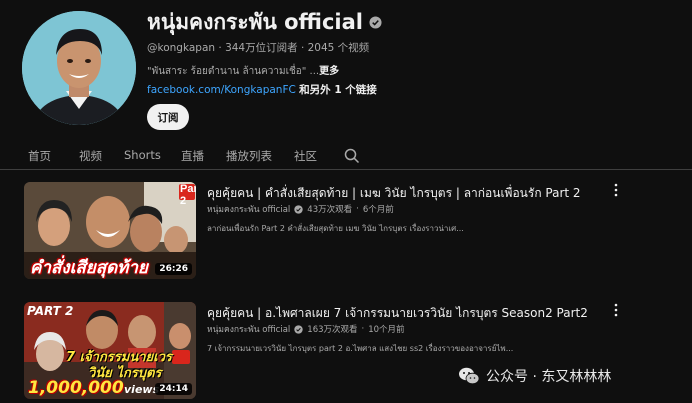 The width and height of the screenshot is (692, 403). I want to click on channel-links: facebook.com/KongkapanFC 和另外 1 个链接, so click(262, 89).